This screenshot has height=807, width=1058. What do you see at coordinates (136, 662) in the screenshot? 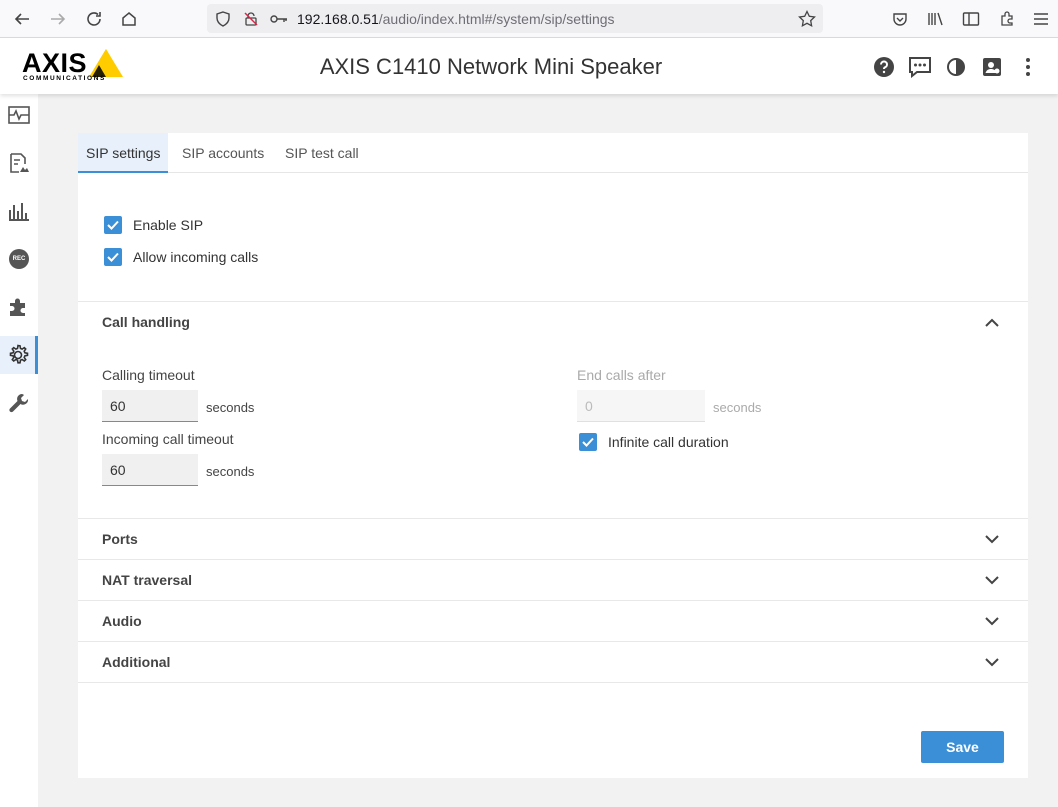
I see `additional-title: Additional` at bounding box center [136, 662].